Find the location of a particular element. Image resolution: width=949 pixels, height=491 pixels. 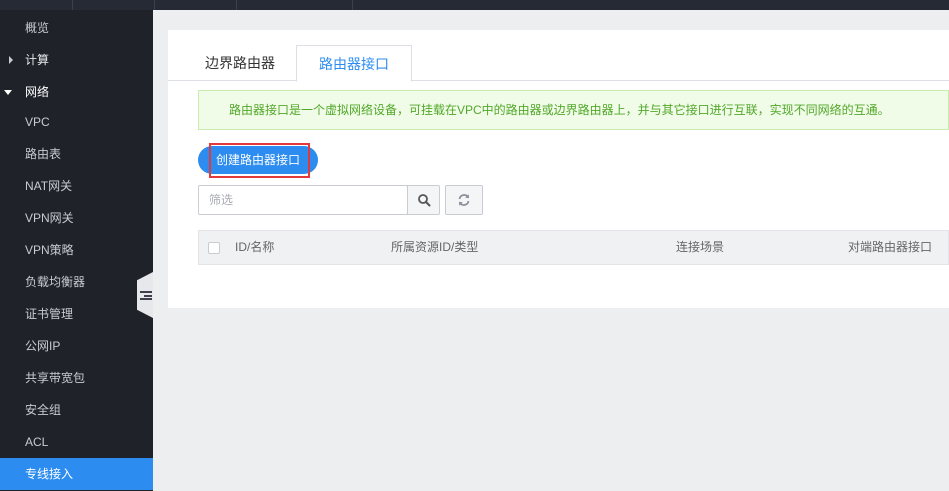

sidebar-item-certificates: 证书管理 is located at coordinates (76, 314).